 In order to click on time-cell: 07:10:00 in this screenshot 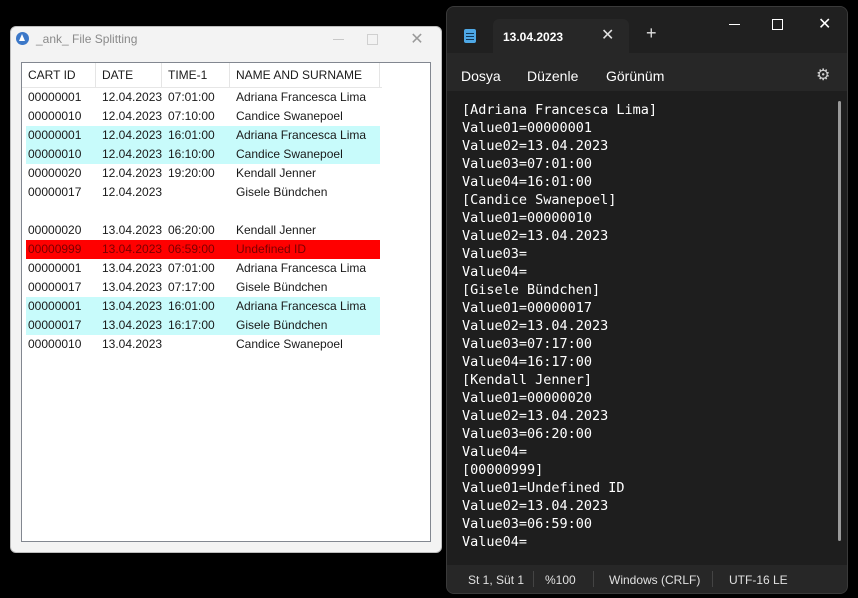, I will do `click(191, 116)`.